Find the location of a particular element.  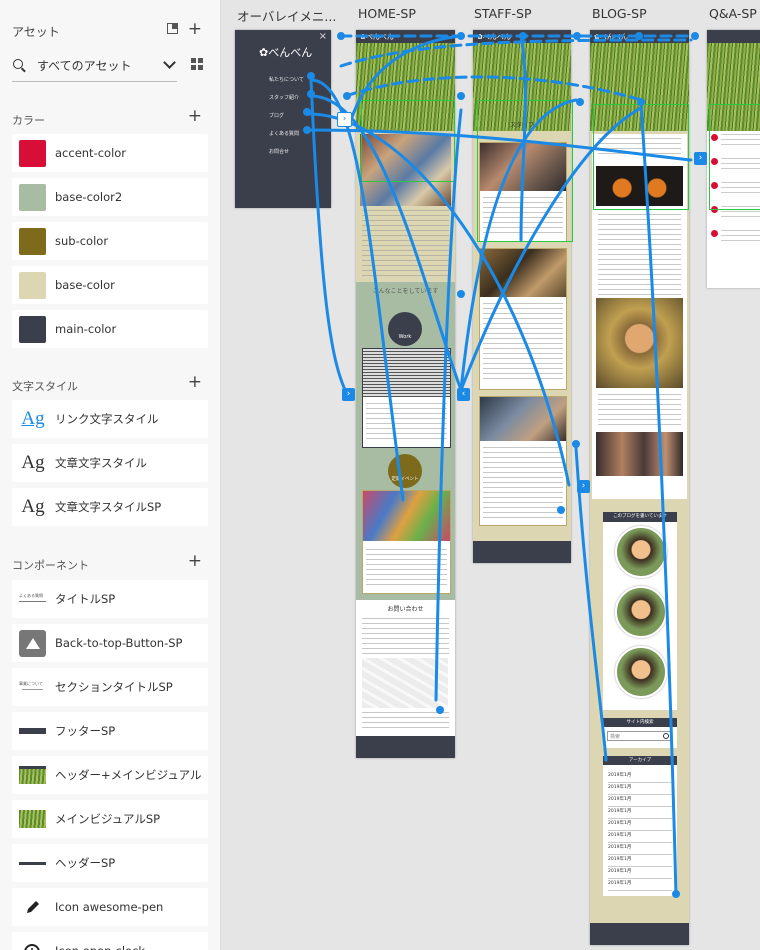

artboard-title-home: HOME-SP is located at coordinates (387, 13).